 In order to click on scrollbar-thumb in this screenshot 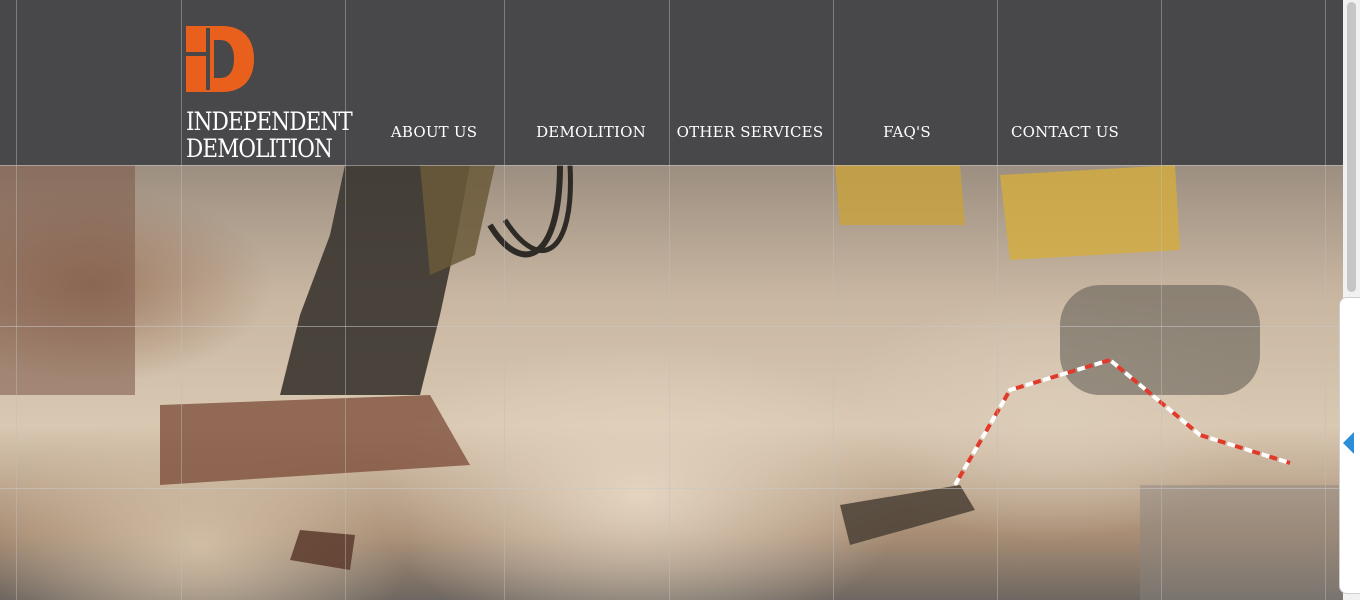, I will do `click(1351, 147)`.